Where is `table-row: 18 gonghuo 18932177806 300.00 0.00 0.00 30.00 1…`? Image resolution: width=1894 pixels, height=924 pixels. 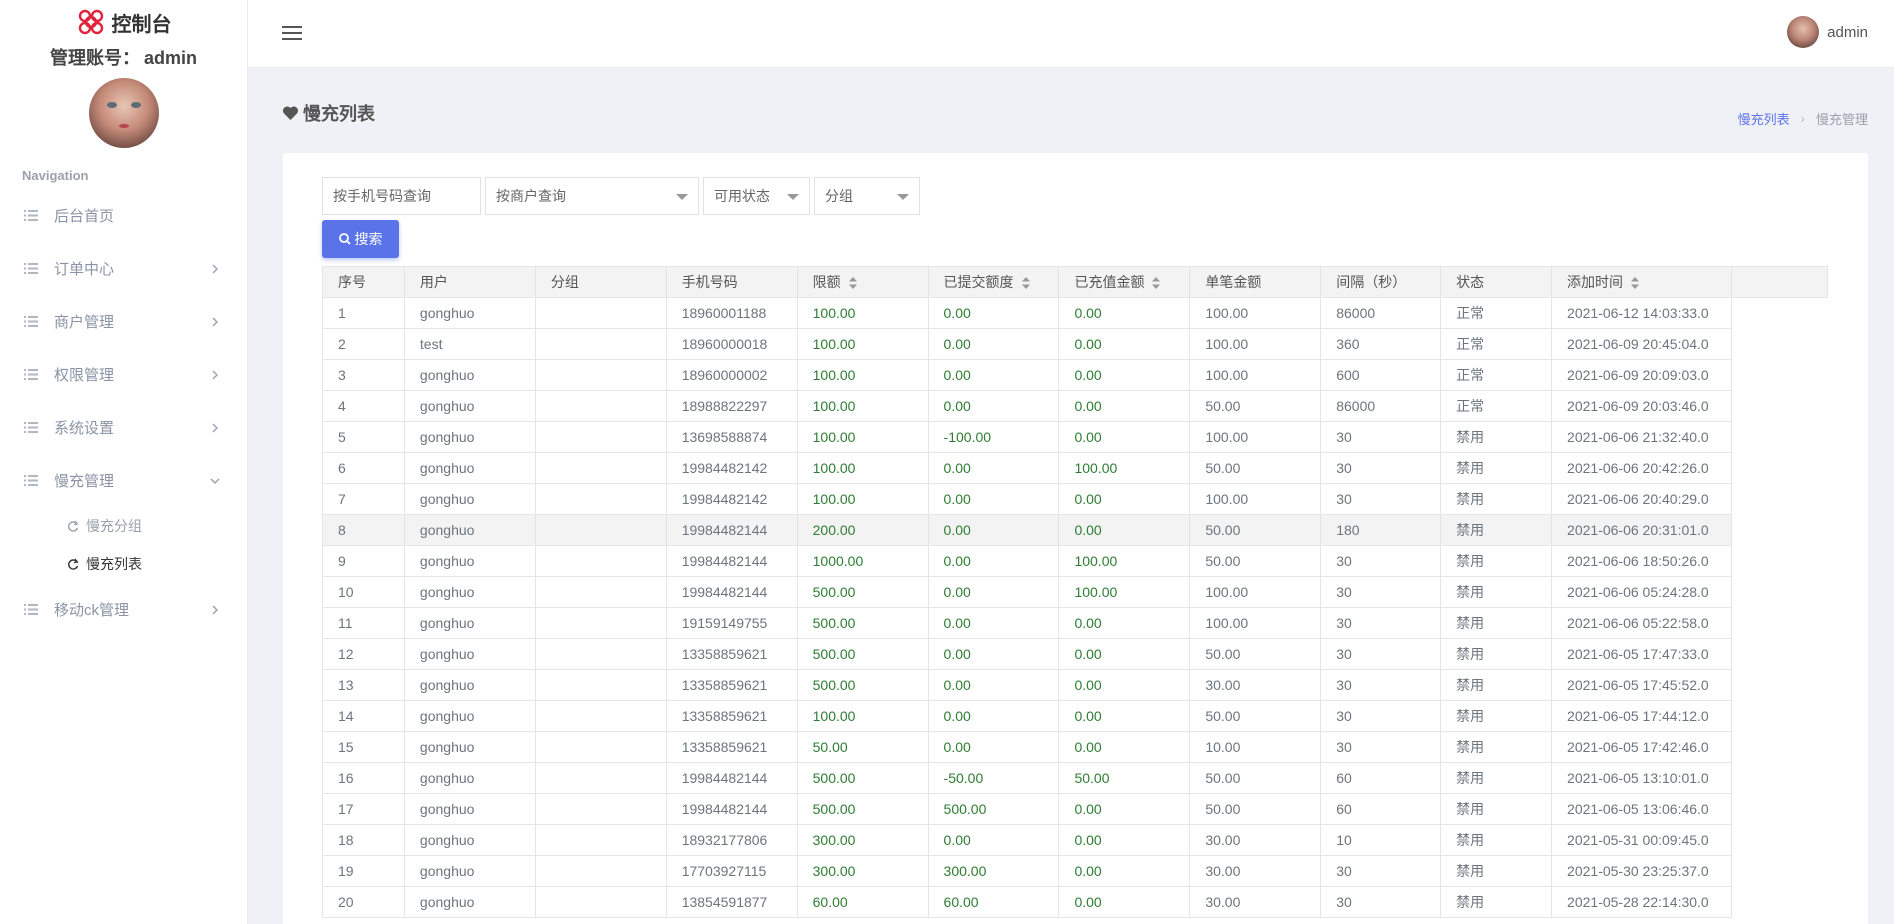 table-row: 18 gonghuo 18932177806 300.00 0.00 0.00 30.00 1… is located at coordinates (1075, 840).